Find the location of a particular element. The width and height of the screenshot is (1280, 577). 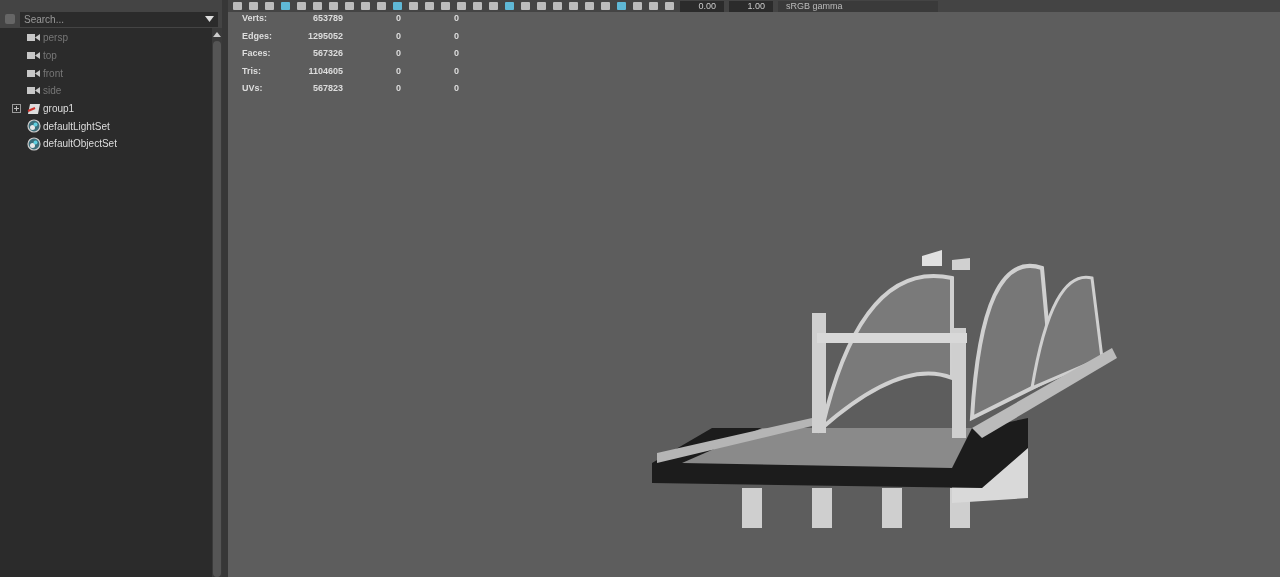

expand-icon is located at coordinates (16, 109).